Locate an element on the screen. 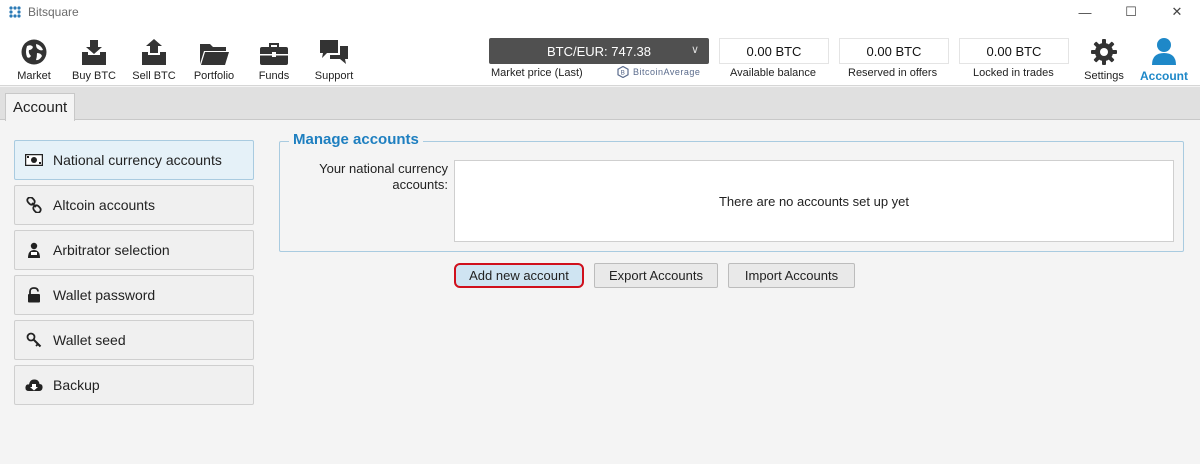  link-icon is located at coordinates (34, 205).